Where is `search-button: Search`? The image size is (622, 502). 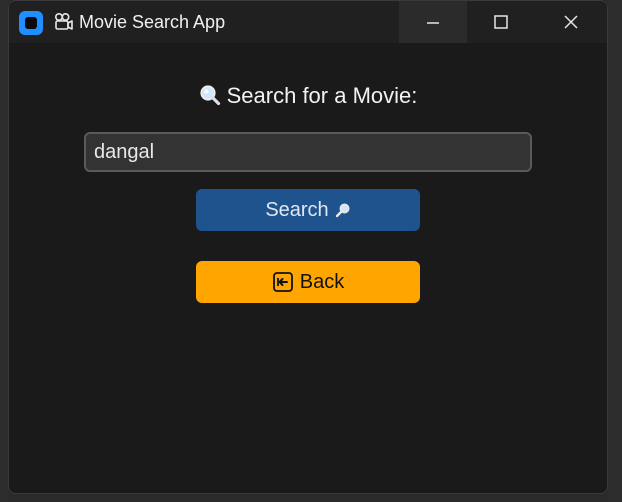
search-button: Search is located at coordinates (308, 210).